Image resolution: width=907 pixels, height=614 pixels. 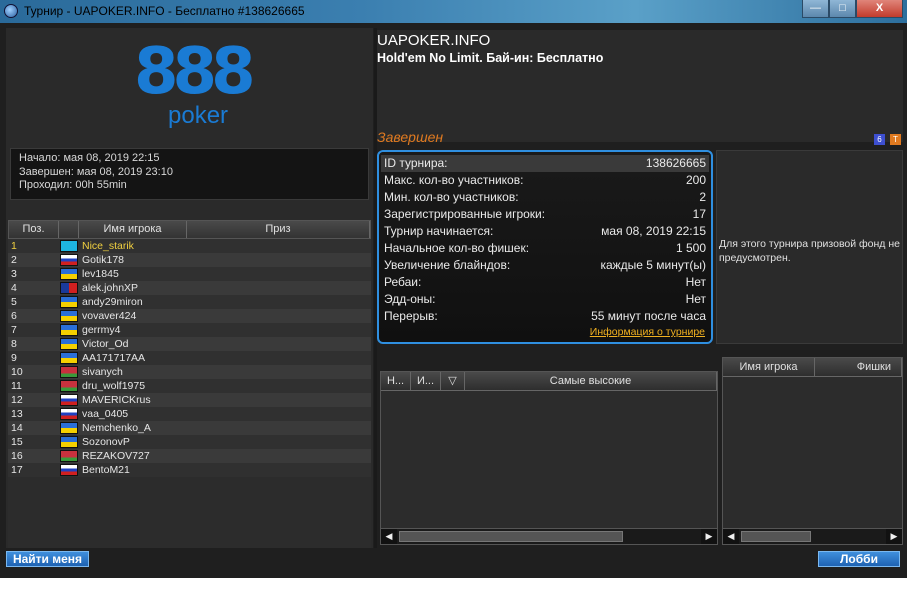 I want to click on find-me-button: Найти меня, so click(x=47, y=559).